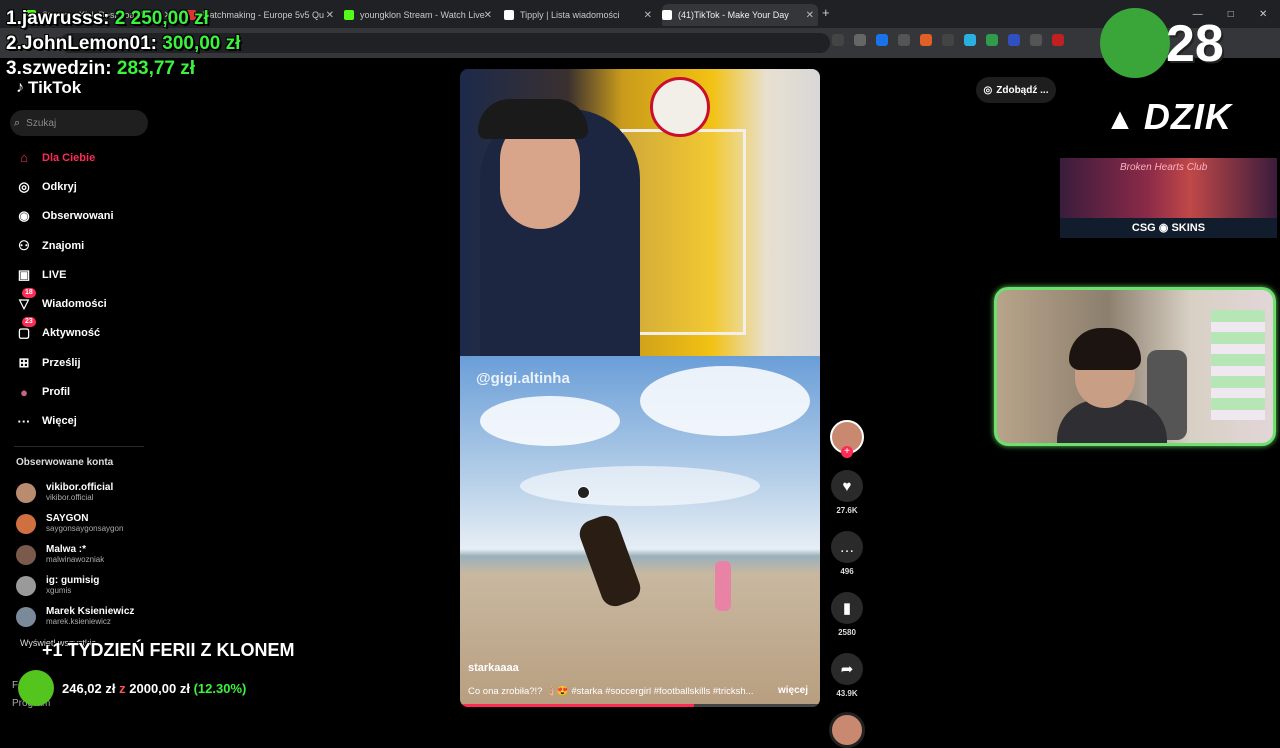 This screenshot has height=748, width=1280. Describe the element at coordinates (168, 650) in the screenshot. I see `goal-title: +1 TYDZIEŃ FERII Z KLONEM` at that location.